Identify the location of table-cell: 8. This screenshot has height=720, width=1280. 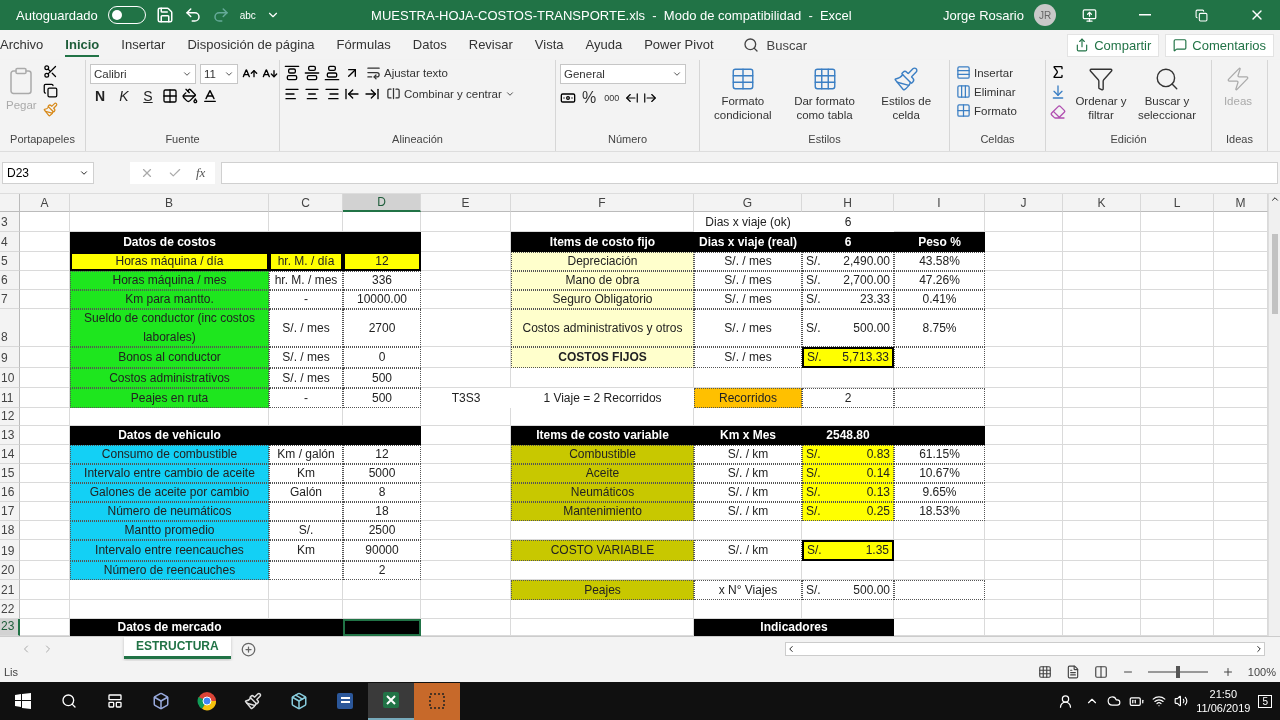
(382, 492).